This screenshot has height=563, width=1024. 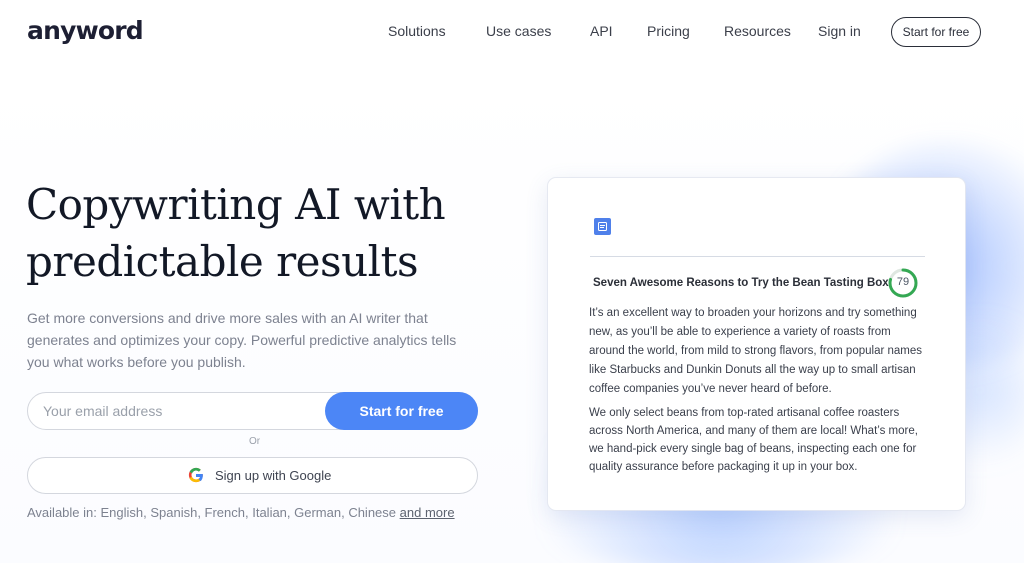 What do you see at coordinates (668, 31) in the screenshot?
I see `nav-pricing-link: Pricing` at bounding box center [668, 31].